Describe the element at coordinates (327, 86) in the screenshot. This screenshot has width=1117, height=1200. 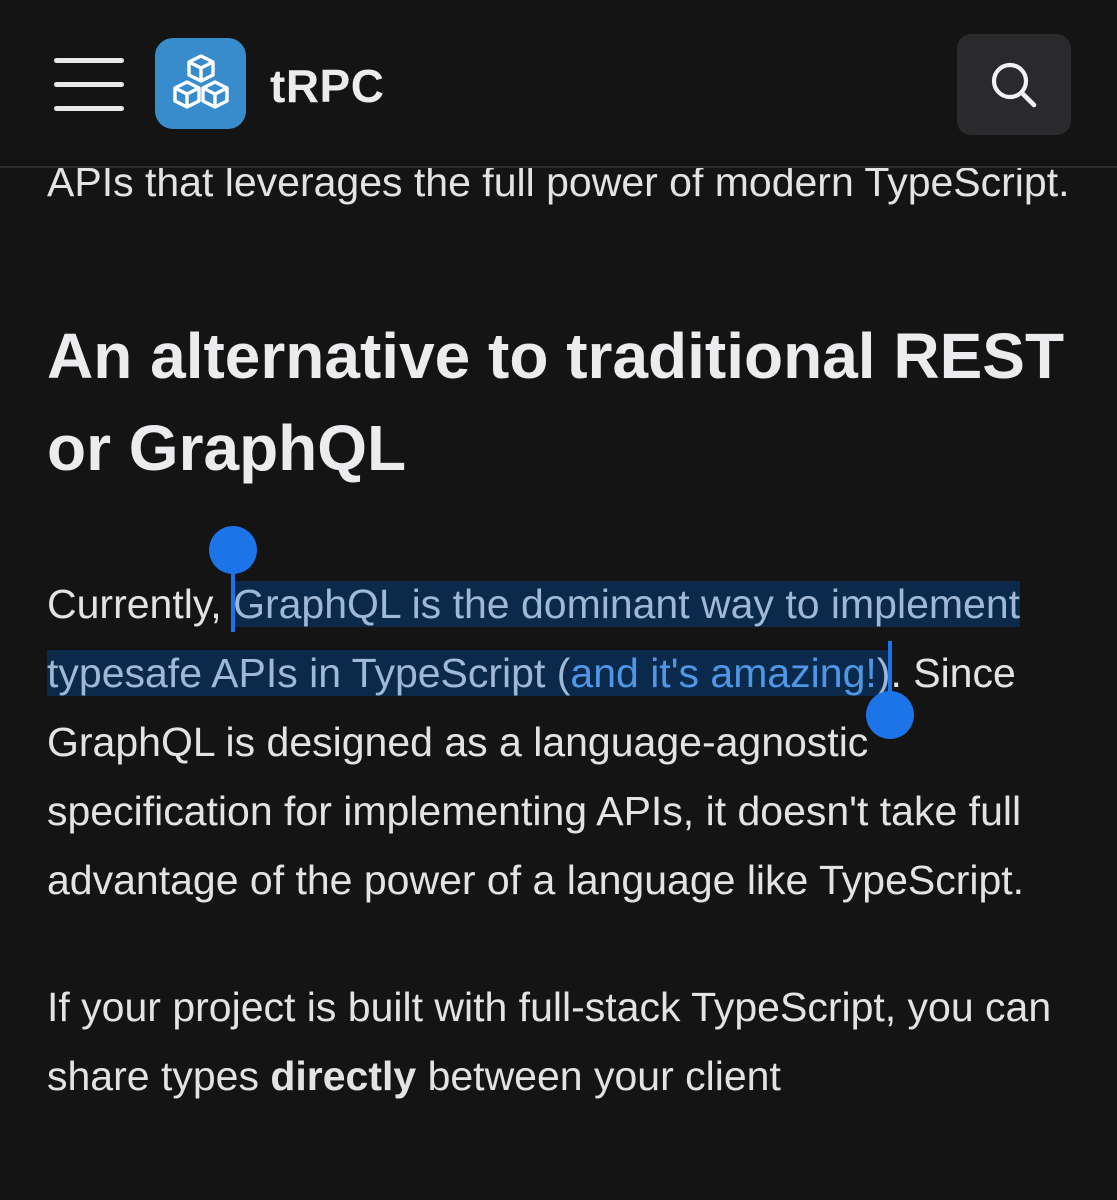
I see `brand-name: tRPC` at that location.